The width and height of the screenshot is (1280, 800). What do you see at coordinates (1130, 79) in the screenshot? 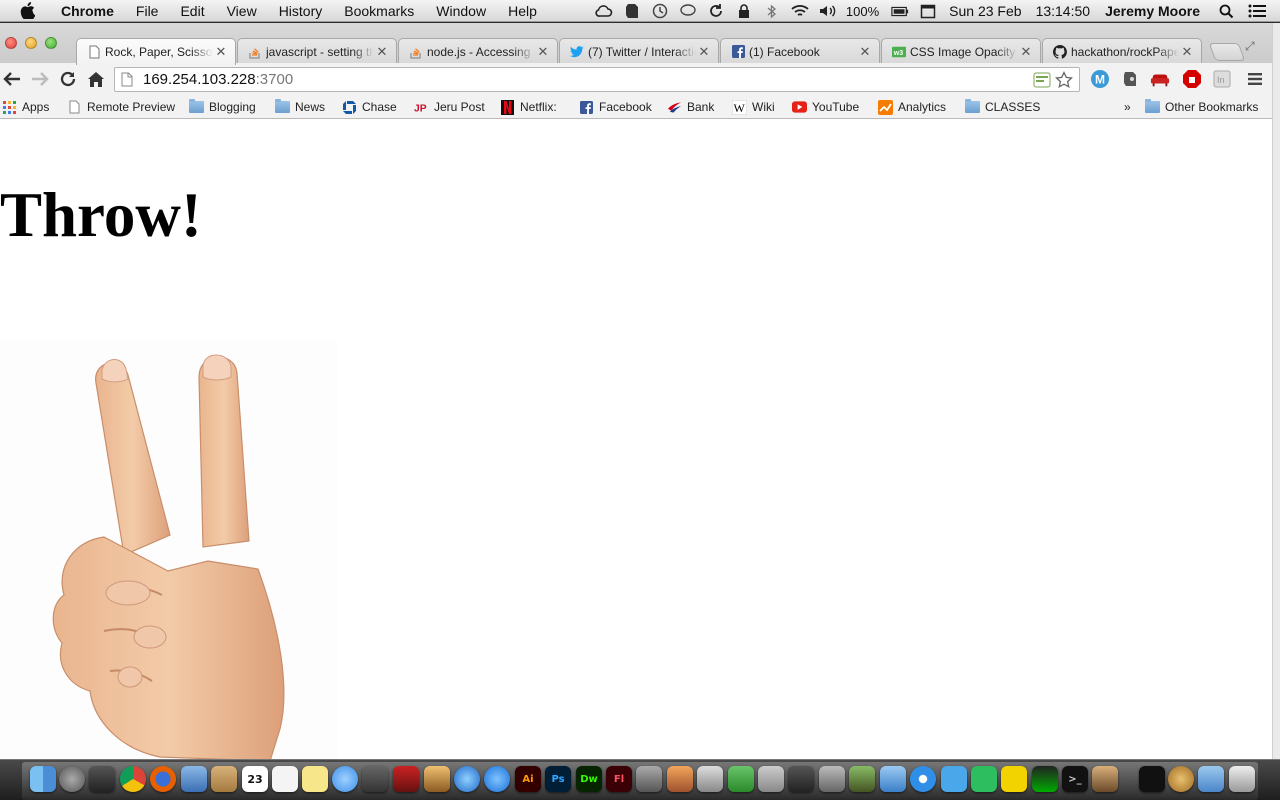
I see `evernote-extension-icon` at bounding box center [1130, 79].